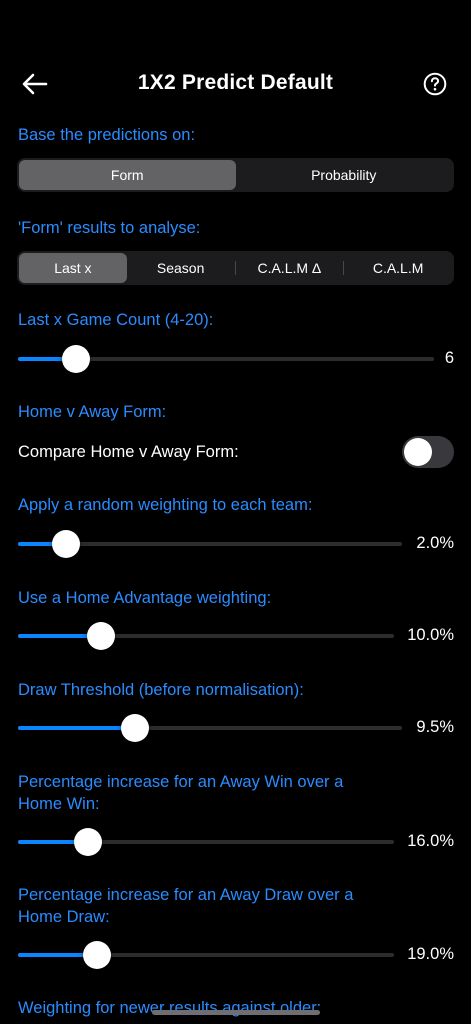  I want to click on draw-threshold-value: 9.5%, so click(435, 727).